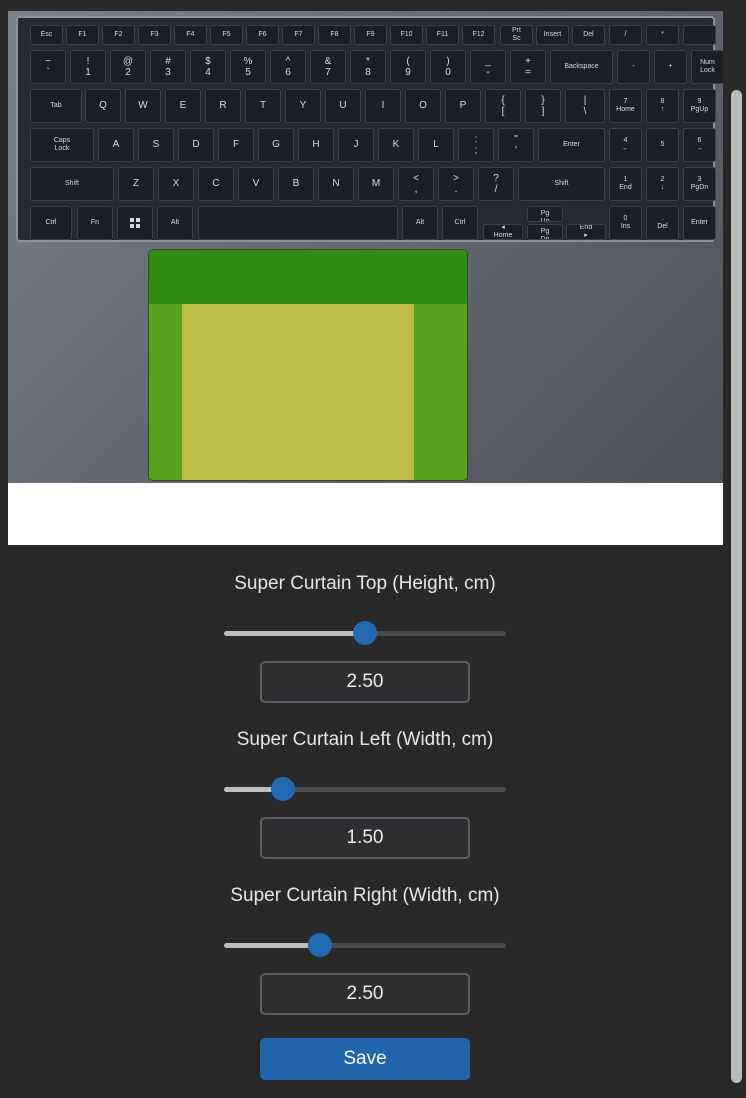  What do you see at coordinates (62, 140) in the screenshot?
I see `key-label: Caps` at bounding box center [62, 140].